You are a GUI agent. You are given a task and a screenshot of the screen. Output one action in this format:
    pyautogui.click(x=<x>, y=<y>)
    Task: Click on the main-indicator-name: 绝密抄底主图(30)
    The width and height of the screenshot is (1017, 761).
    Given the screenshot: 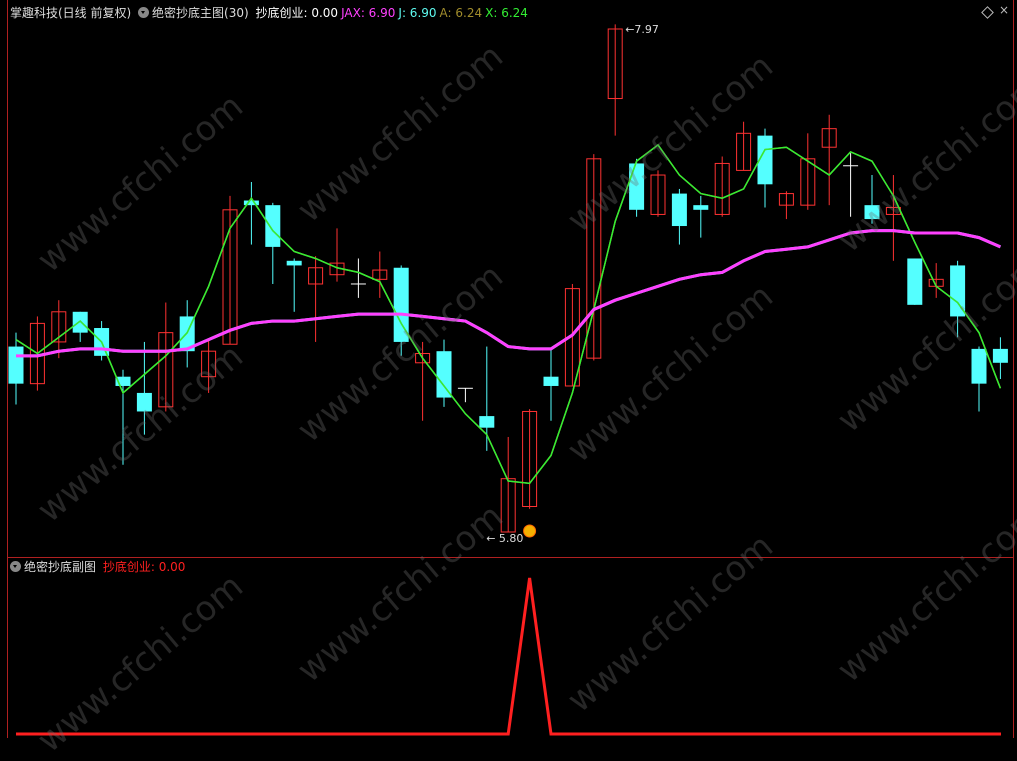 What is the action you would take?
    pyautogui.click(x=200, y=13)
    